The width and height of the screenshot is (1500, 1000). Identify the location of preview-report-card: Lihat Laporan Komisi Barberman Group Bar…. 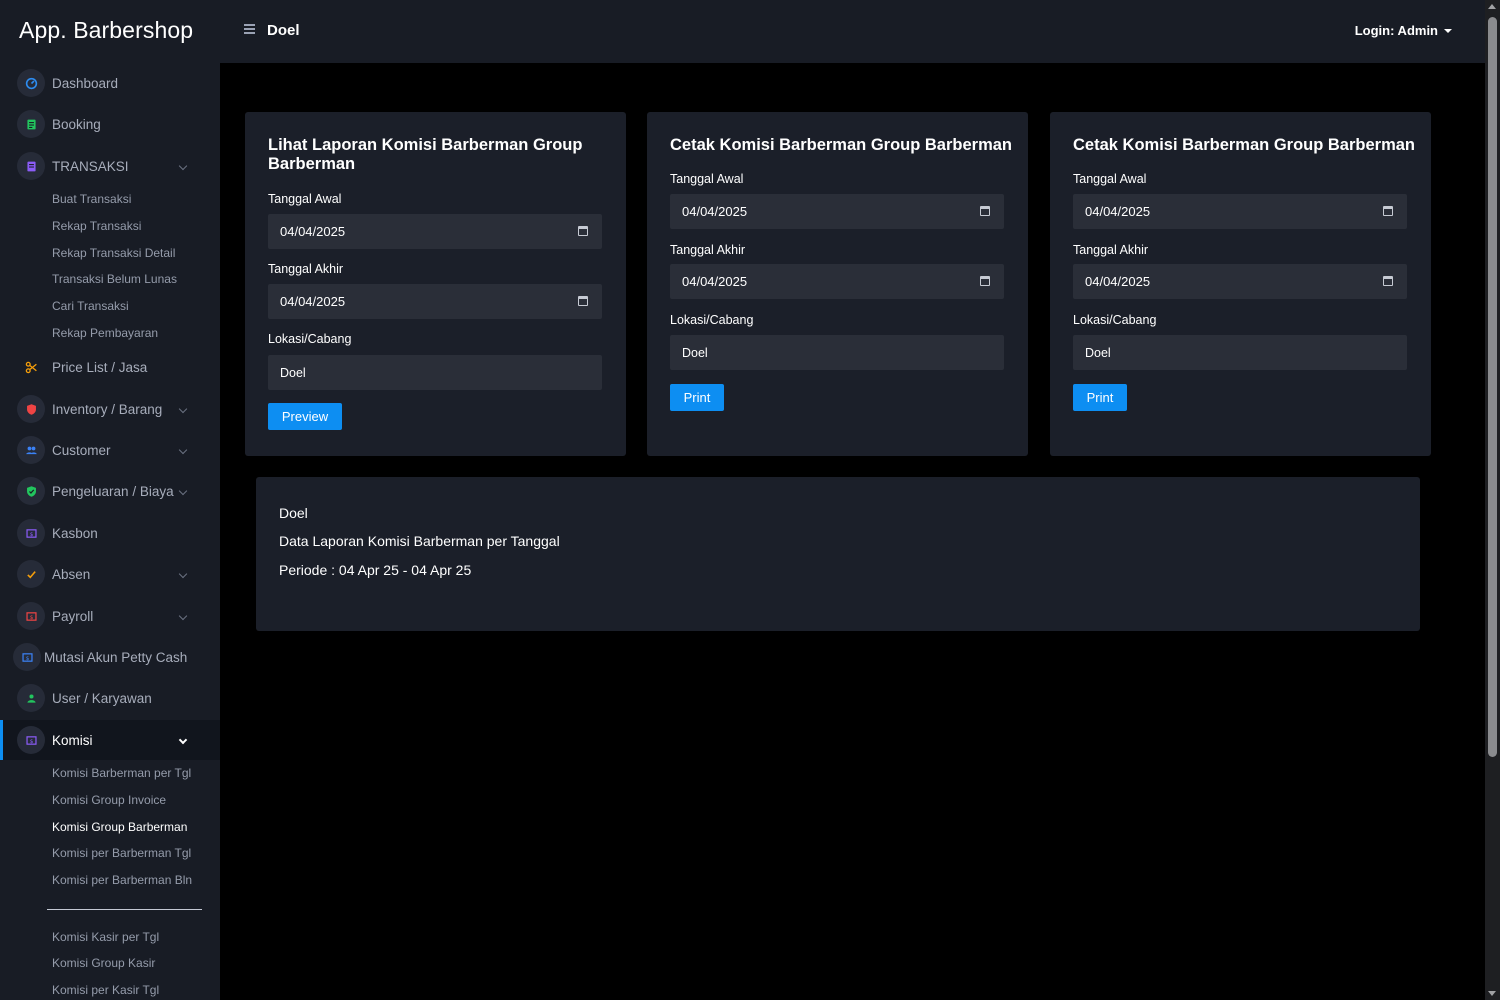
(435, 284).